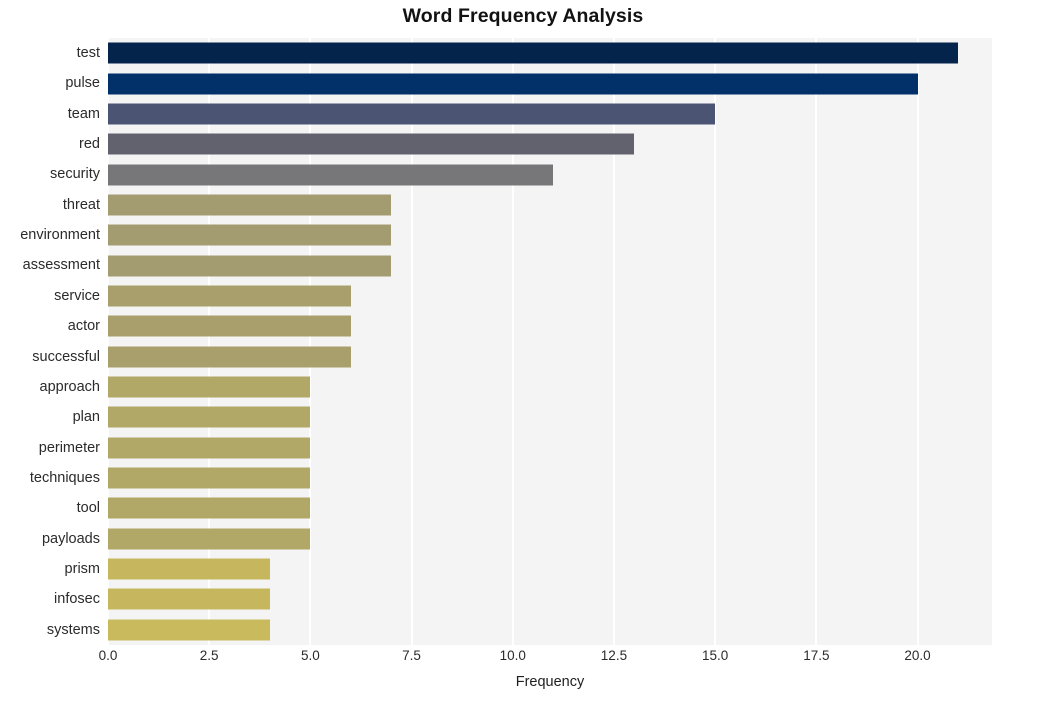 This screenshot has height=701, width=1046. What do you see at coordinates (229, 326) in the screenshot?
I see `bar-actor` at bounding box center [229, 326].